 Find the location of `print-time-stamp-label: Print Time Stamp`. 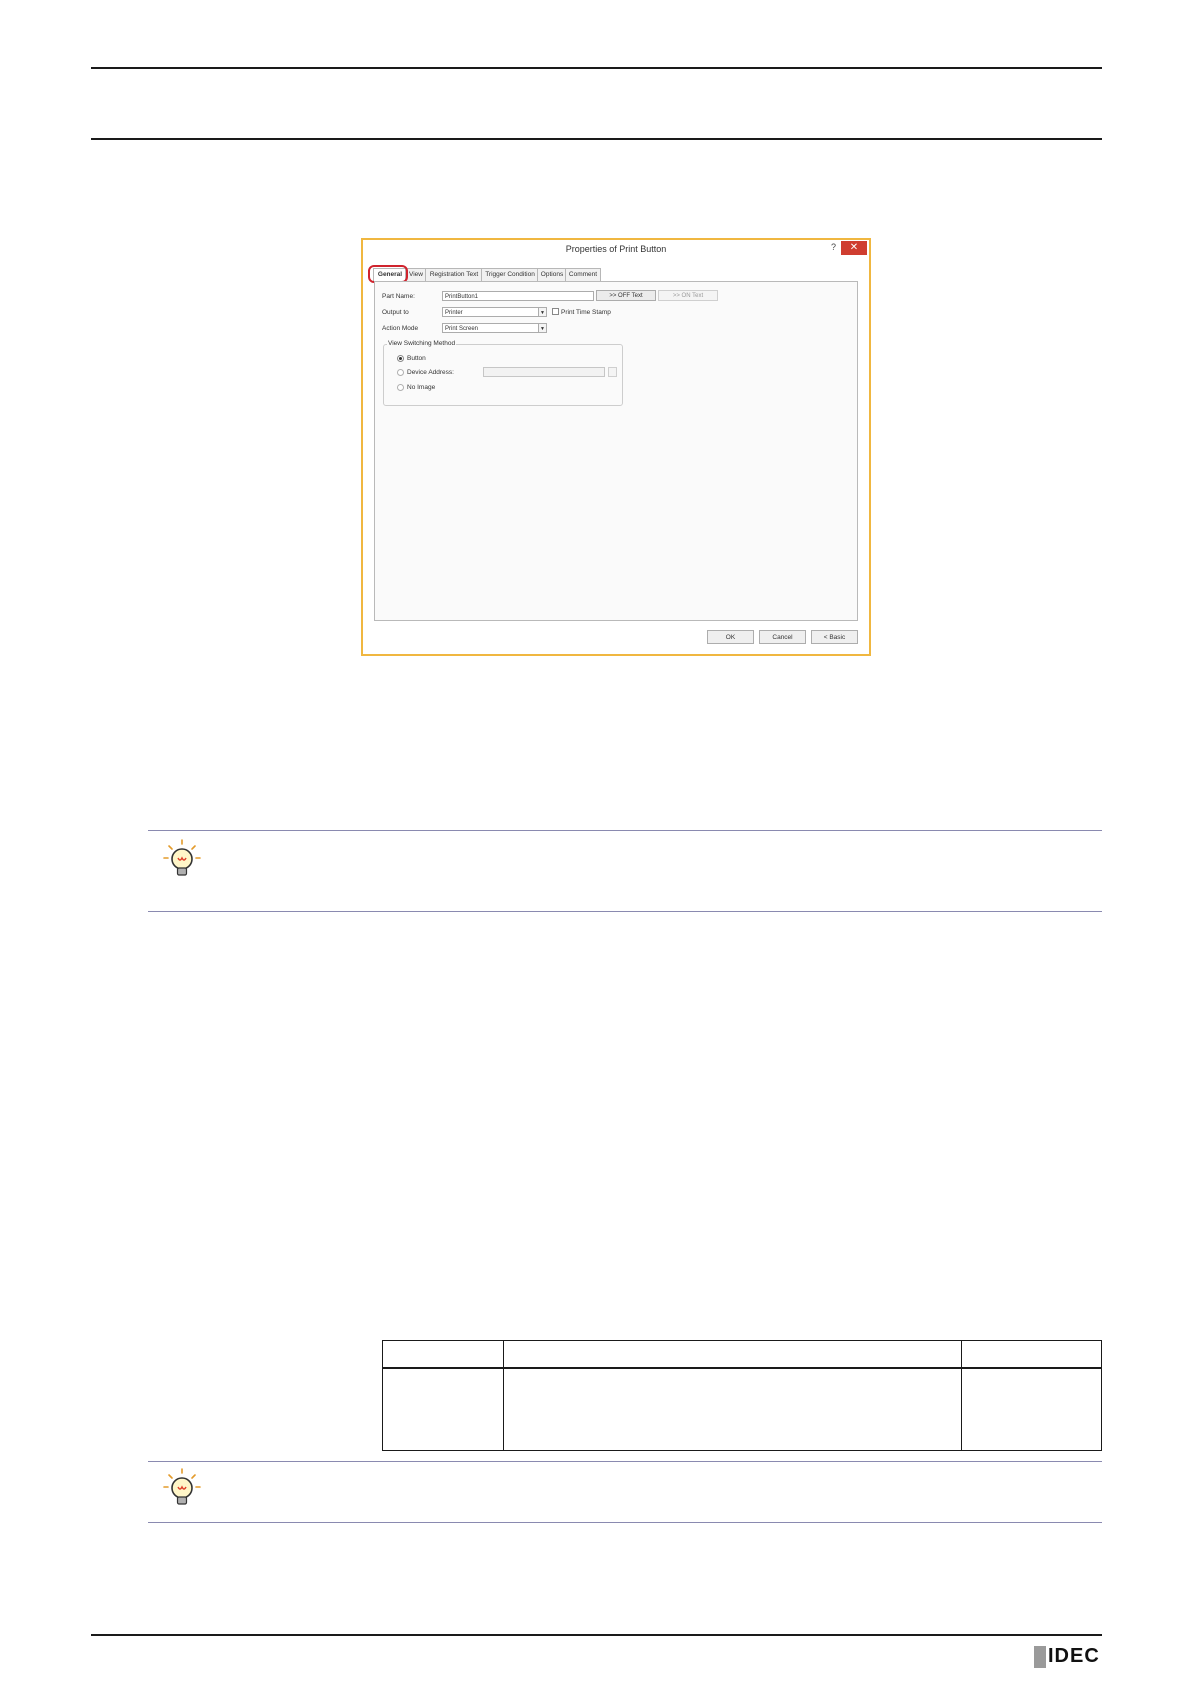

print-time-stamp-label: Print Time Stamp is located at coordinates (586, 312).